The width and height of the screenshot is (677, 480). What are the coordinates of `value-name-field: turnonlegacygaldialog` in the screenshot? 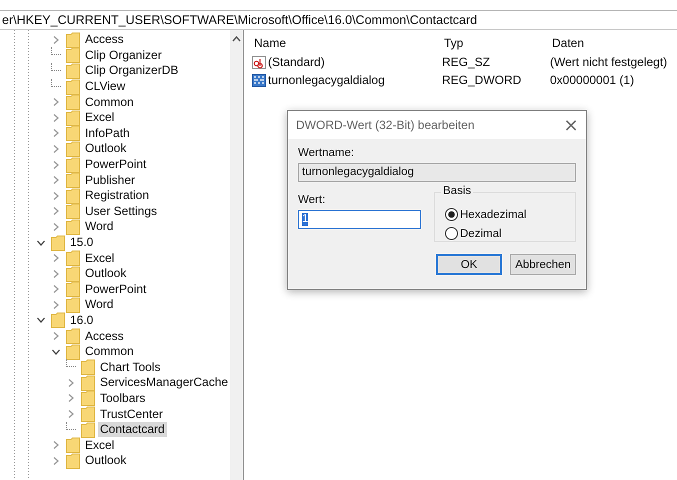 It's located at (437, 172).